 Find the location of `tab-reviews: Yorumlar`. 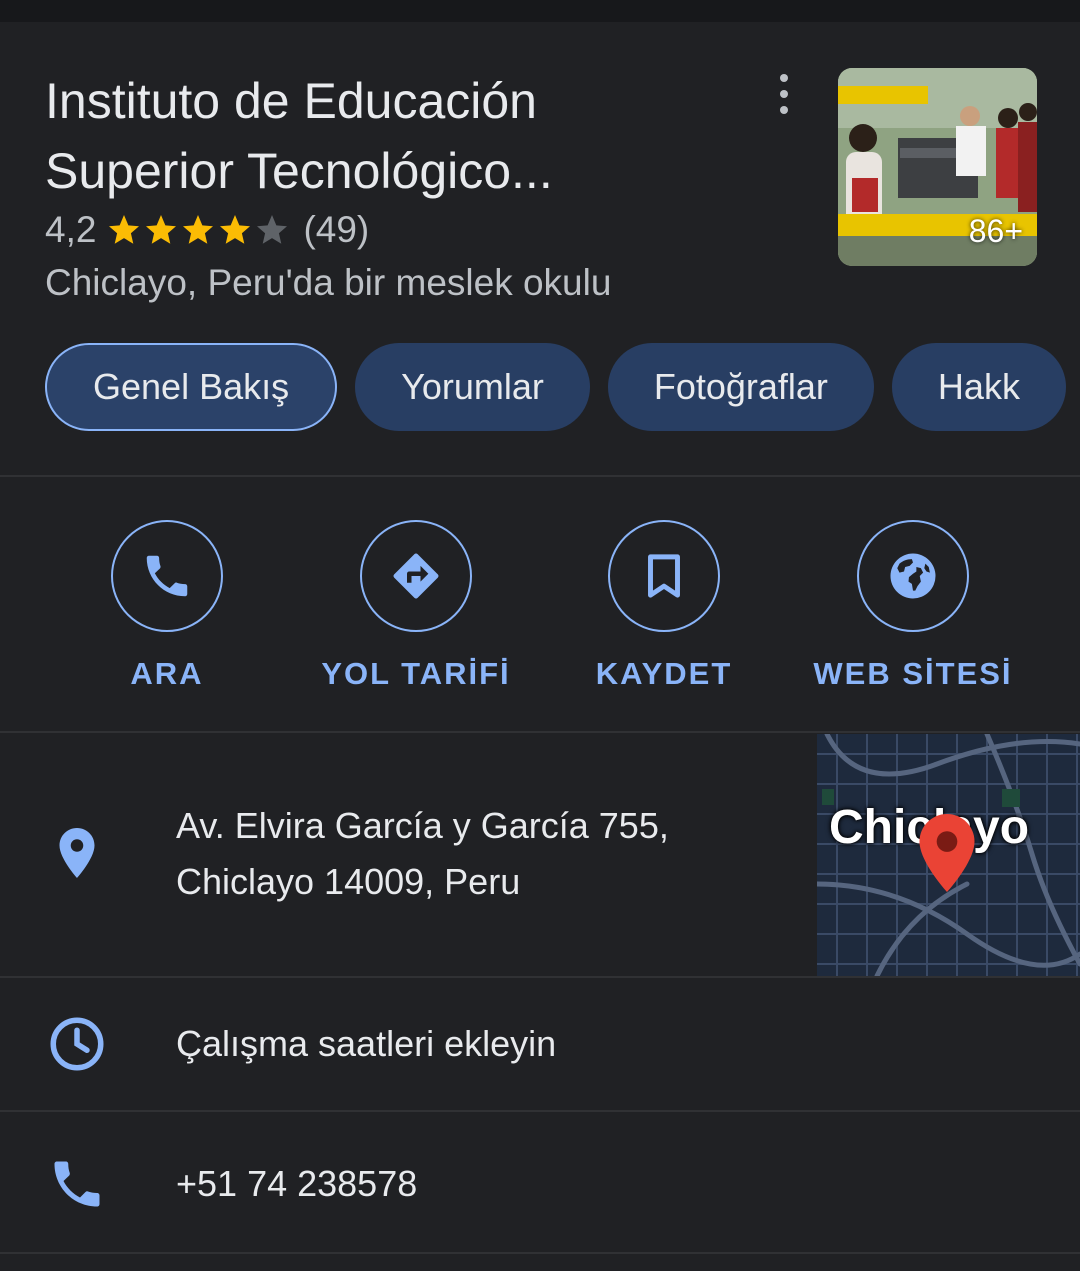

tab-reviews: Yorumlar is located at coordinates (472, 387).